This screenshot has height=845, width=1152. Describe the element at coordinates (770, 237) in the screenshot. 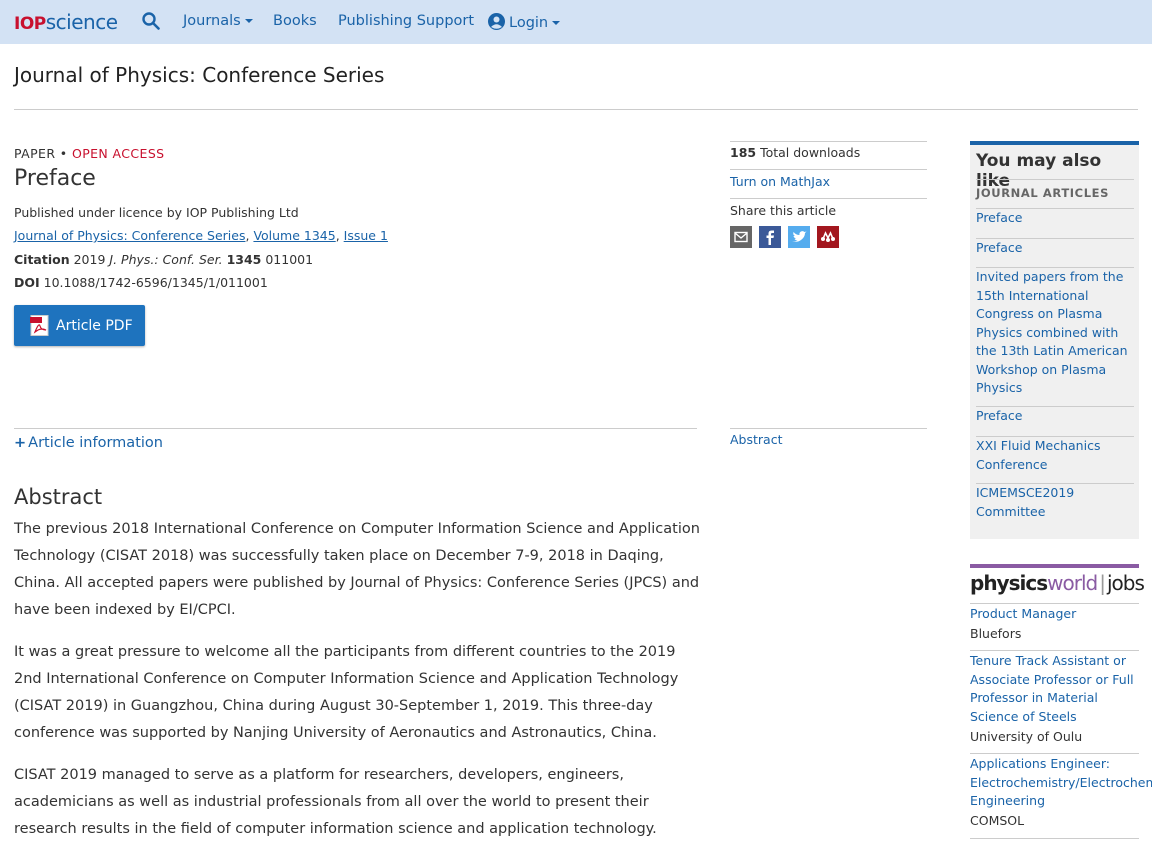

I see `facebook-icon` at that location.